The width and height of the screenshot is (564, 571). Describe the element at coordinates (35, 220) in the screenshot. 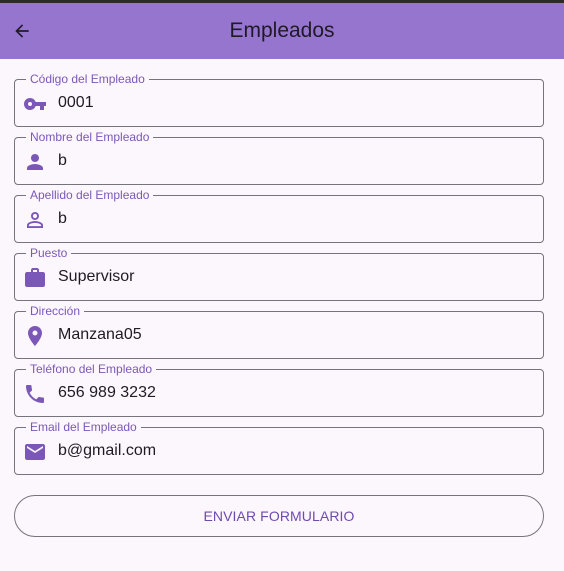

I see `person-outline-icon` at that location.